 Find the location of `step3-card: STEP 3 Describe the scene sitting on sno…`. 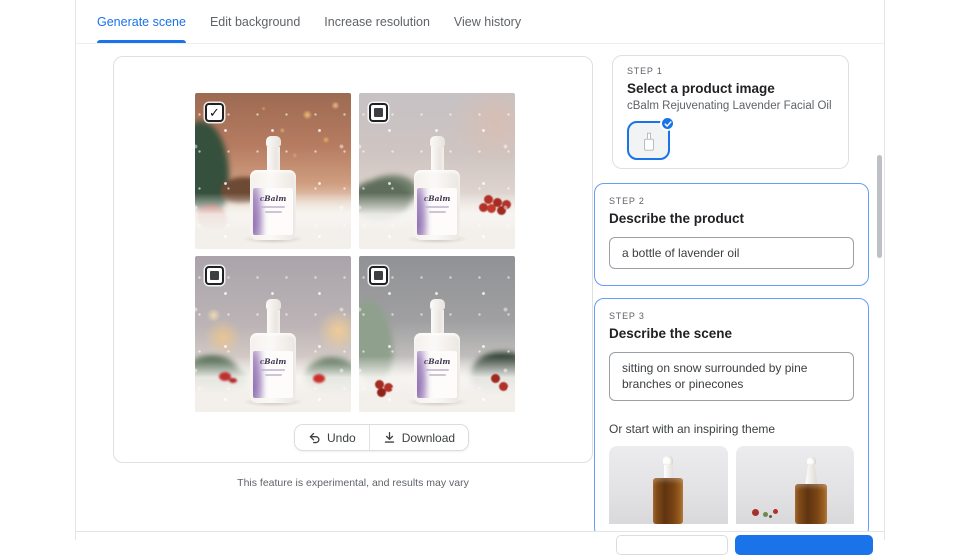

step3-card: STEP 3 Describe the scene sitting on sno… is located at coordinates (731, 418).